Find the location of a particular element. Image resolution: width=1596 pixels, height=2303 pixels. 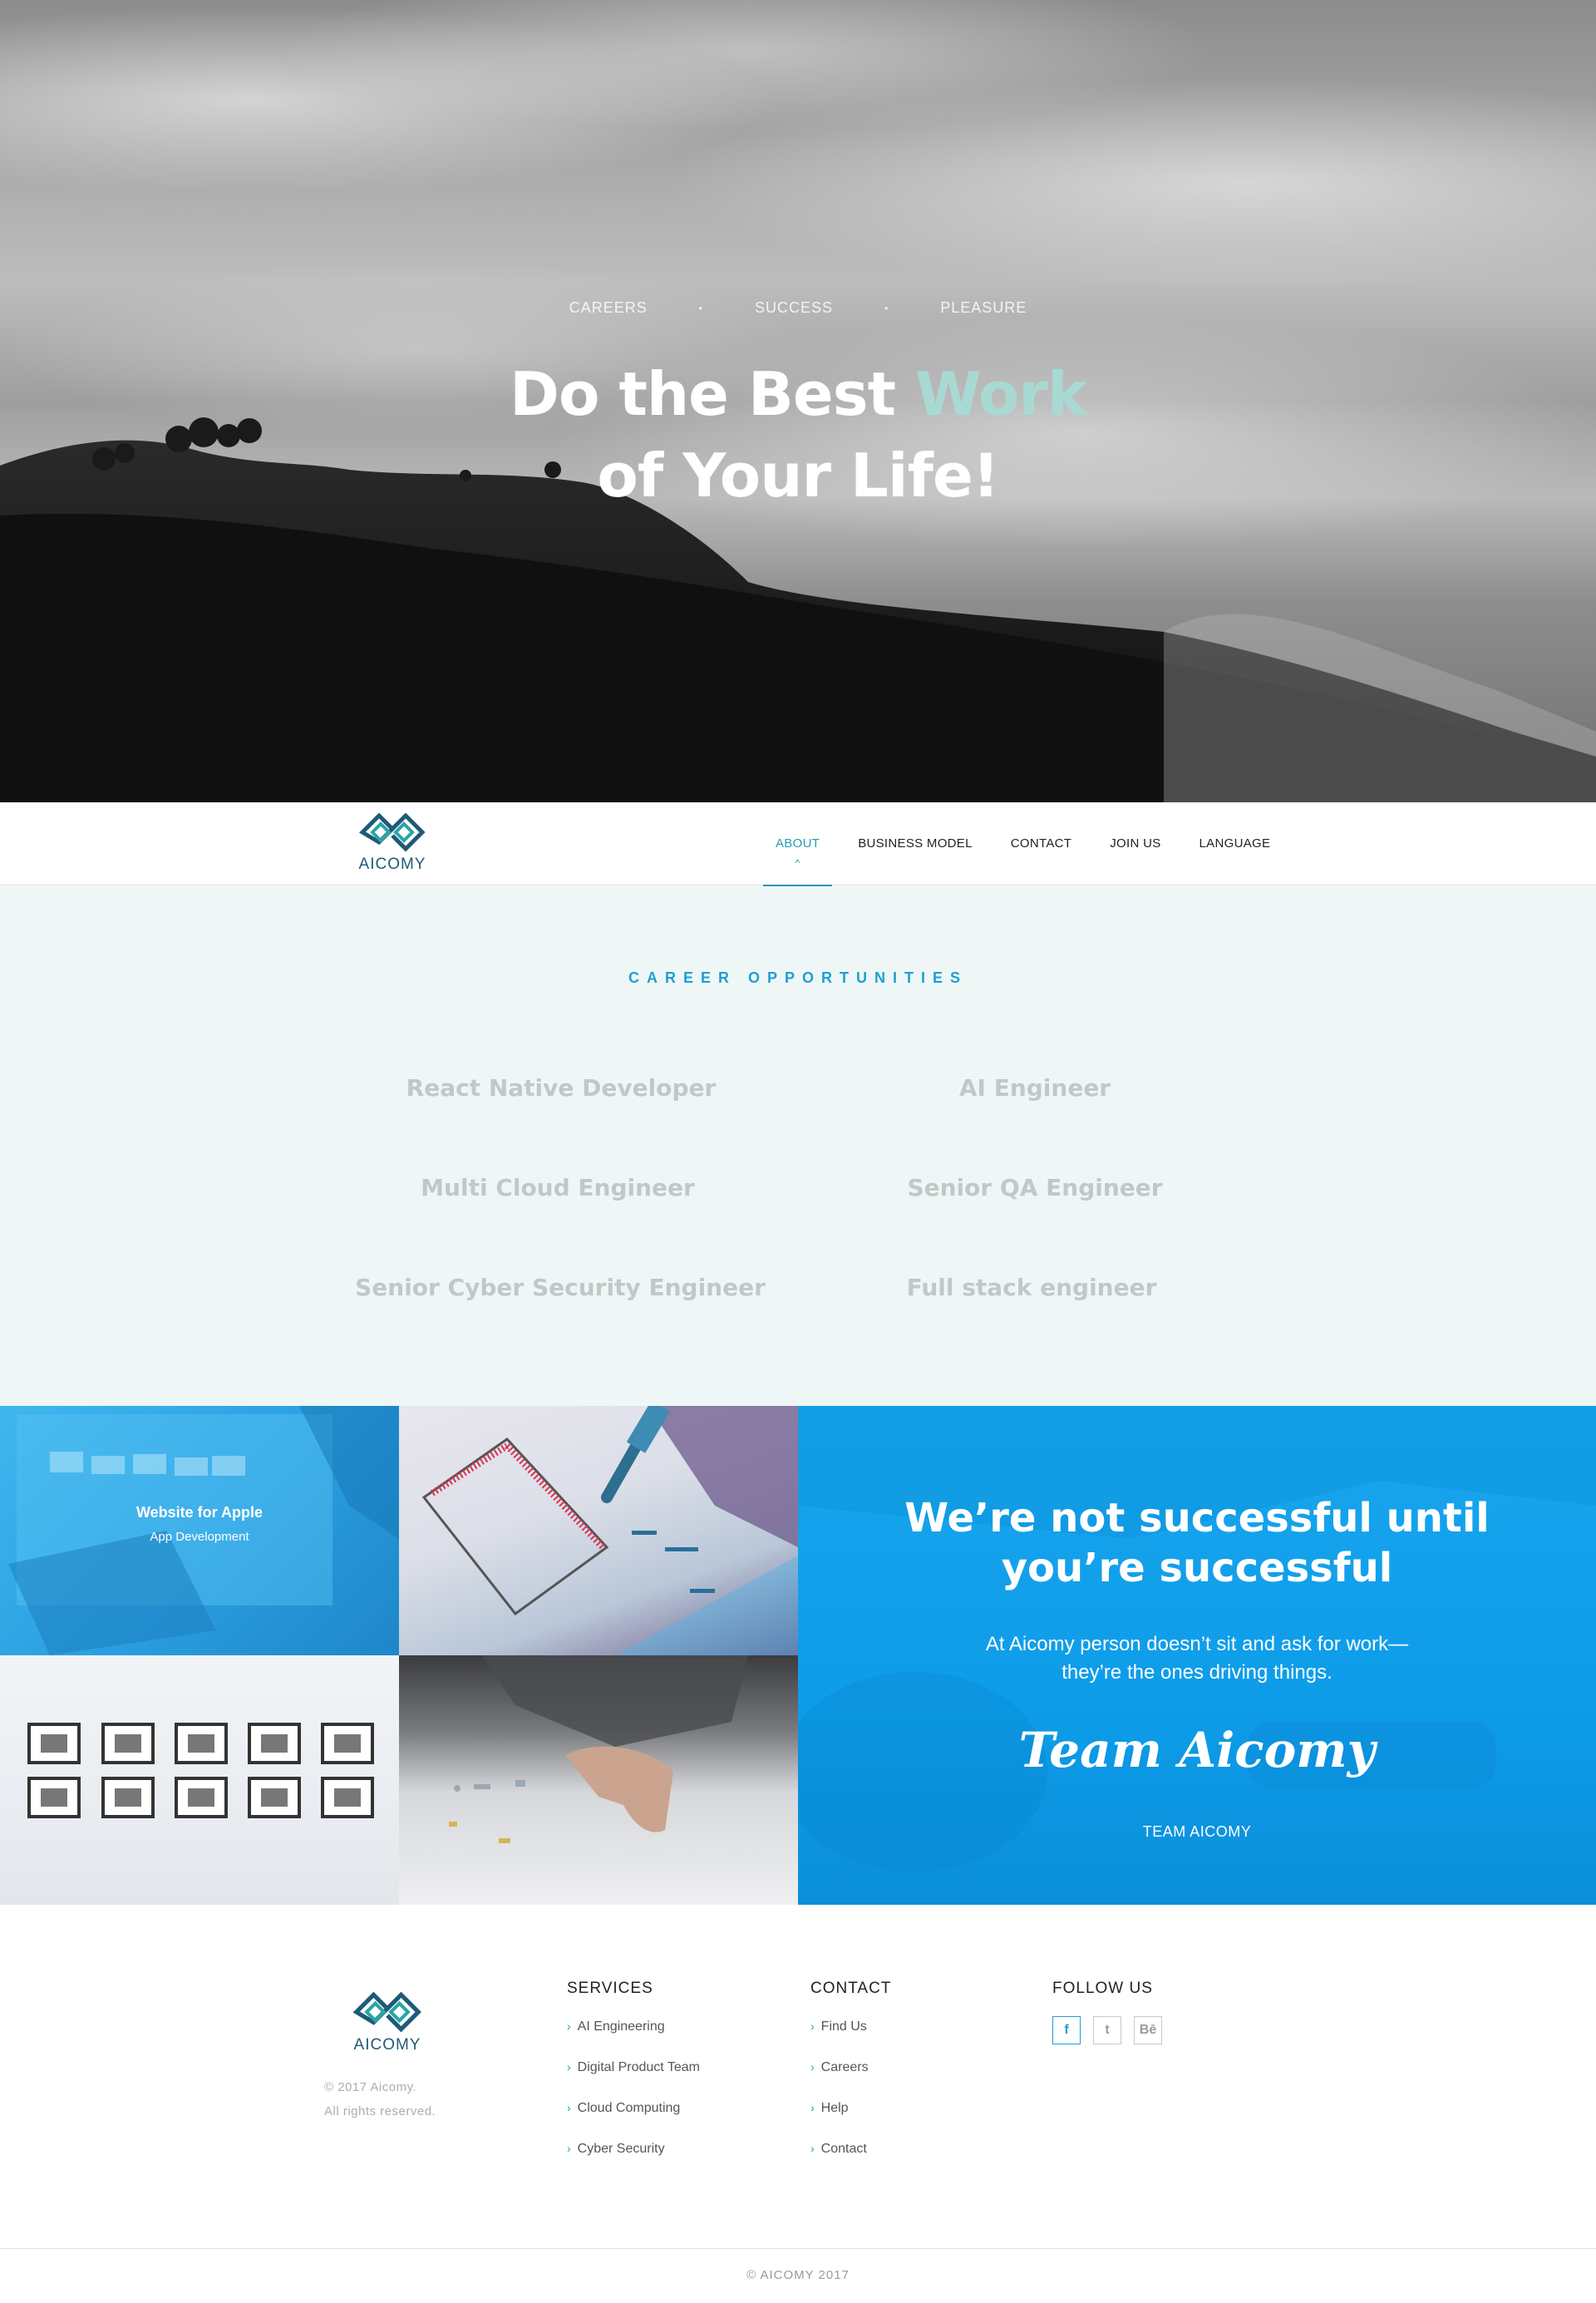

facebook-icon: f is located at coordinates (1066, 2030).